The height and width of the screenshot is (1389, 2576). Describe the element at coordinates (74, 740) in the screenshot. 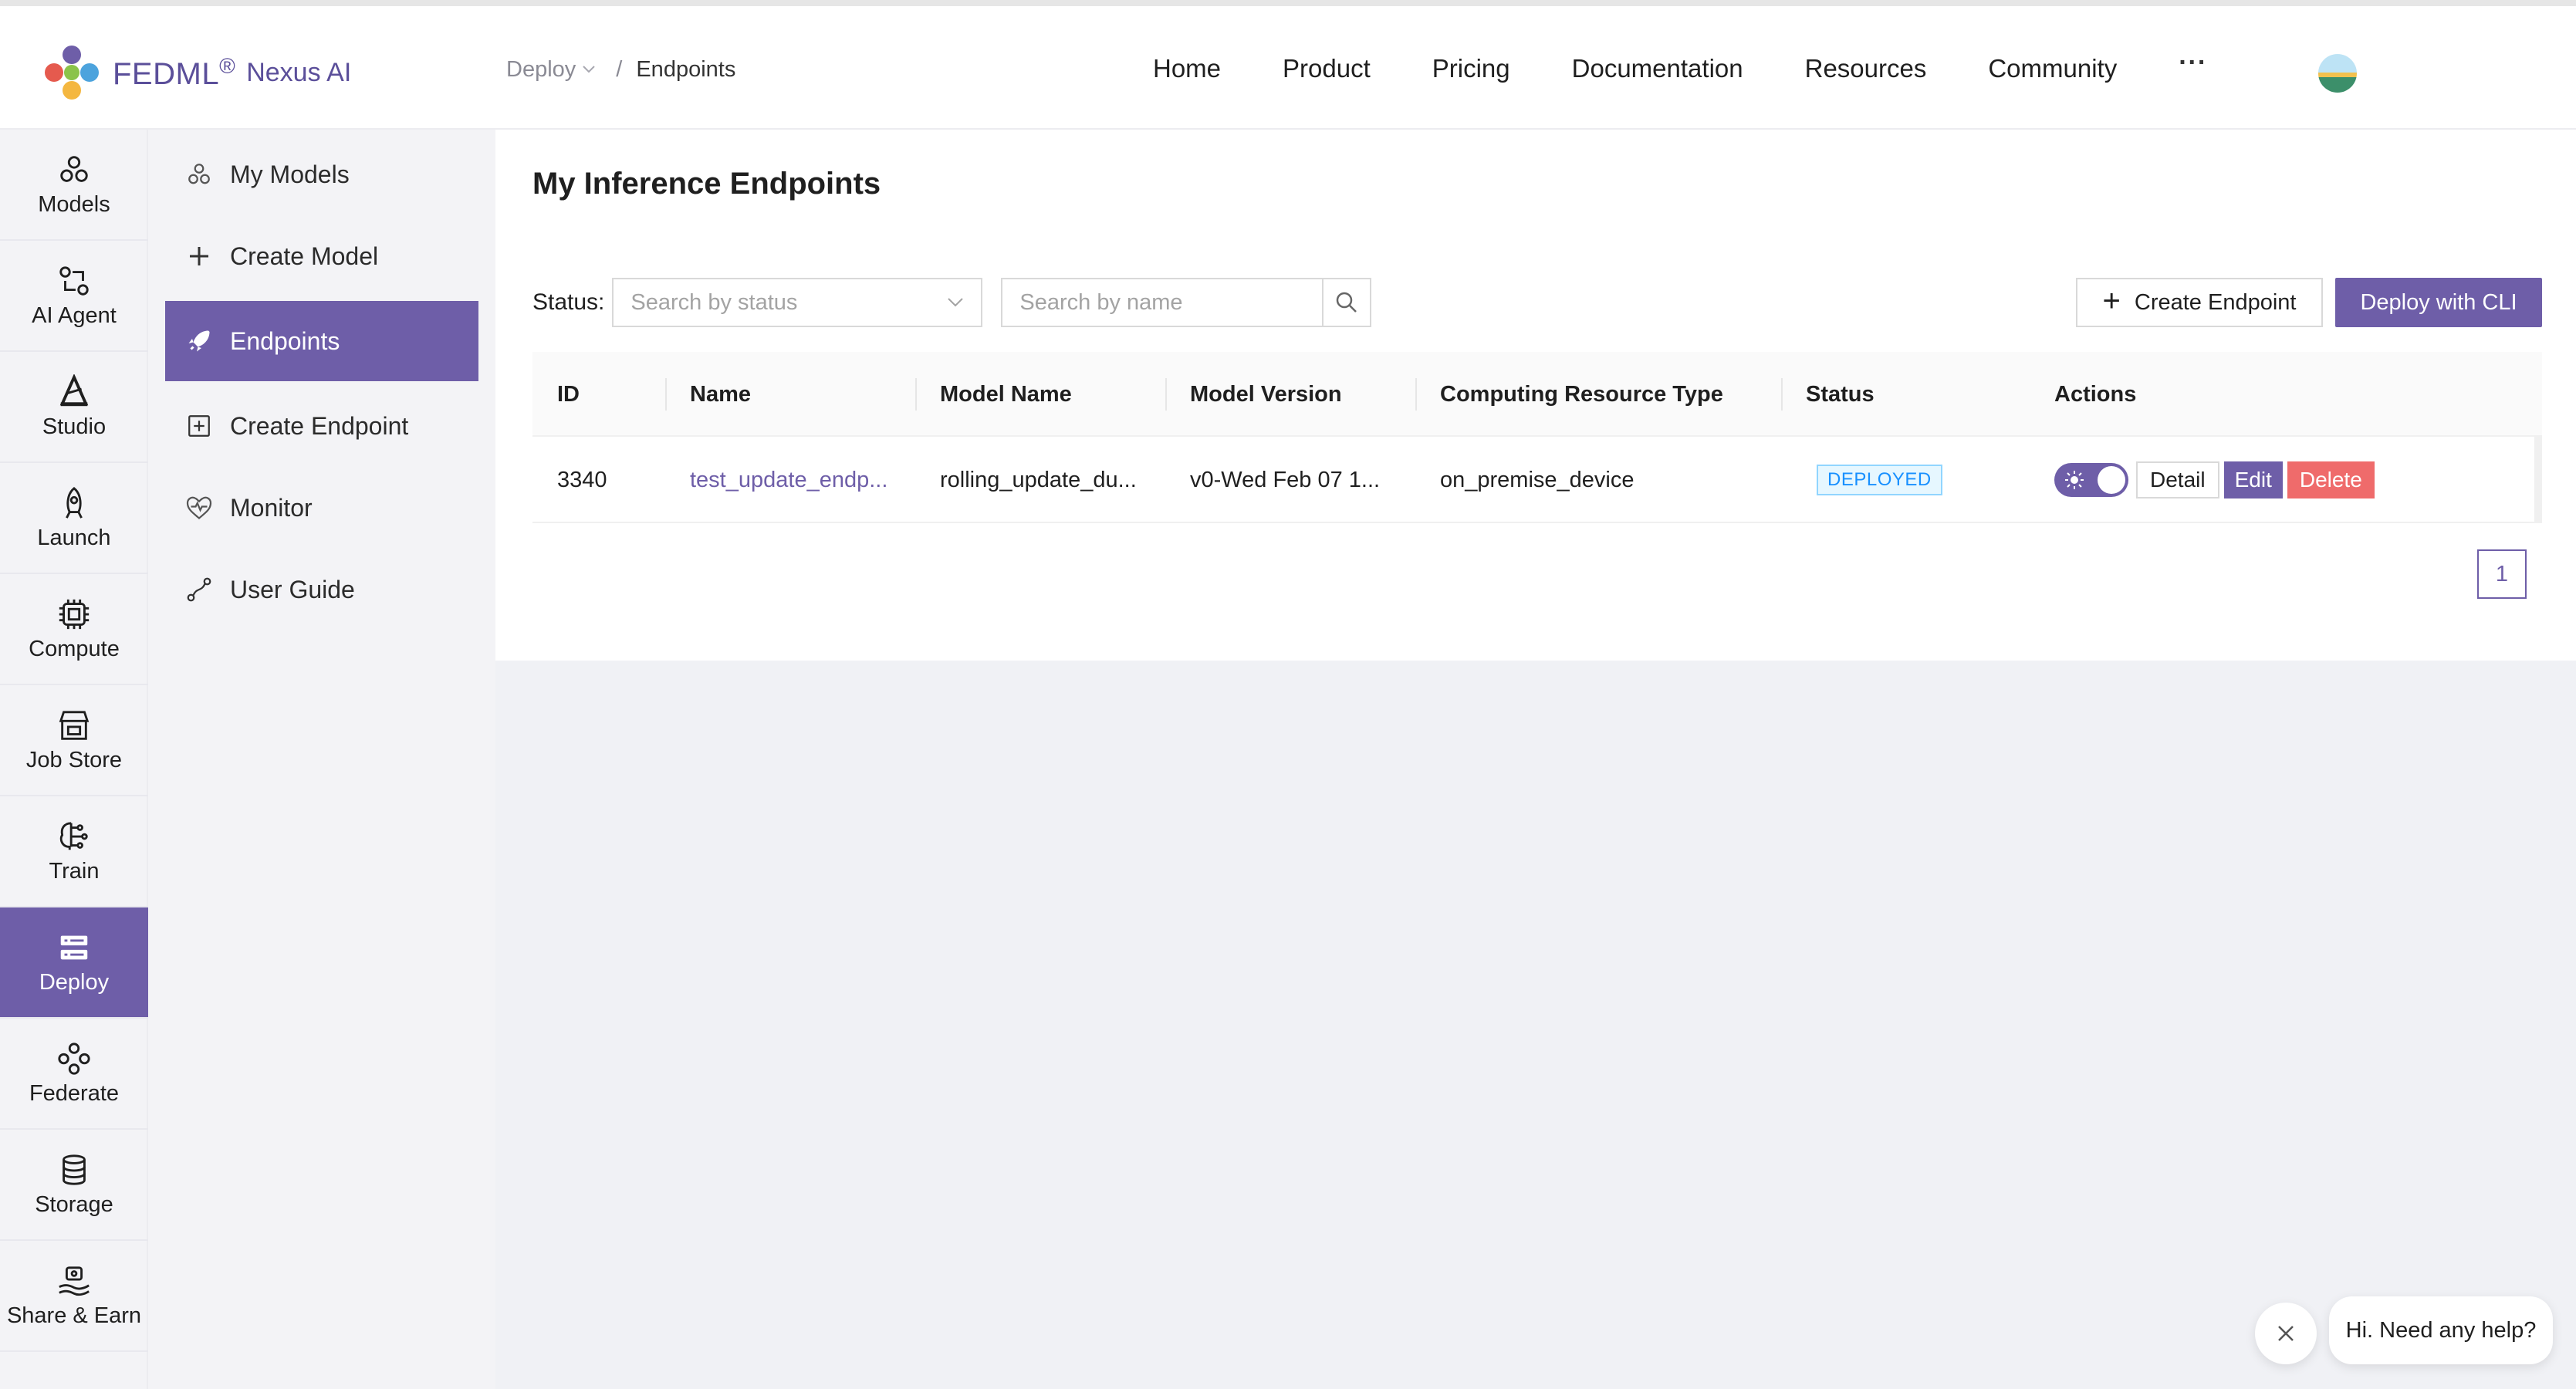

I see `rail-item-job-store: Job Store` at that location.